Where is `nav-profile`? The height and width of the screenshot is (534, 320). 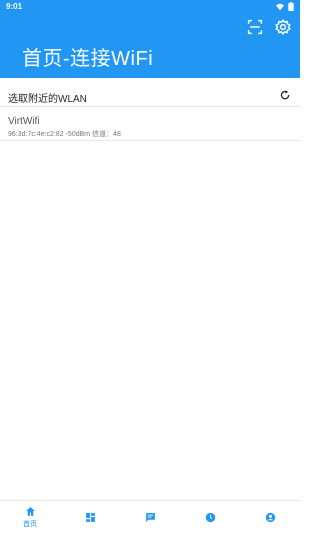
nav-profile is located at coordinates (270, 517).